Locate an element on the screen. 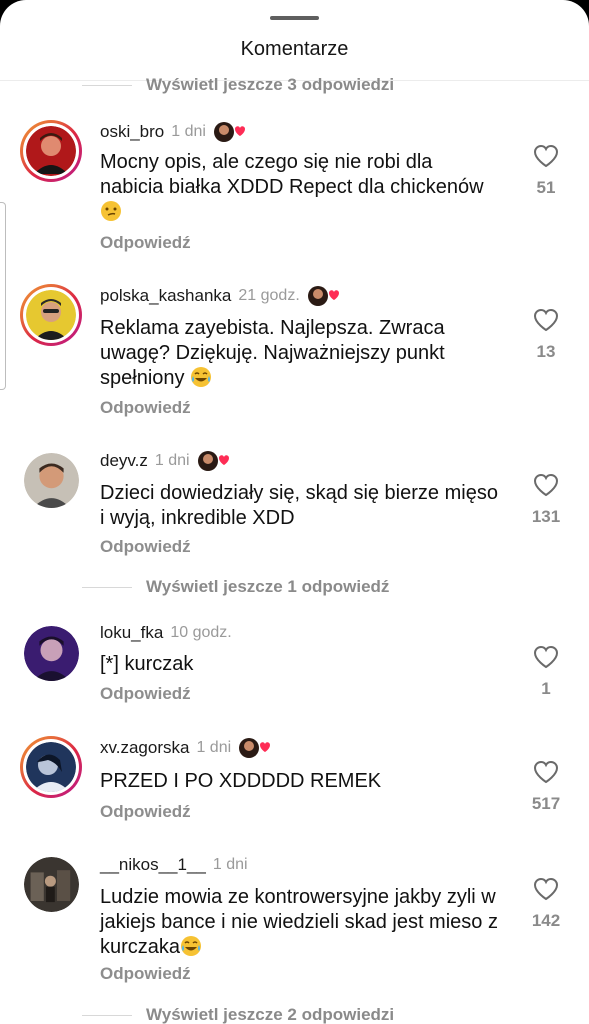  like-count: 1 is located at coordinates (546, 688).